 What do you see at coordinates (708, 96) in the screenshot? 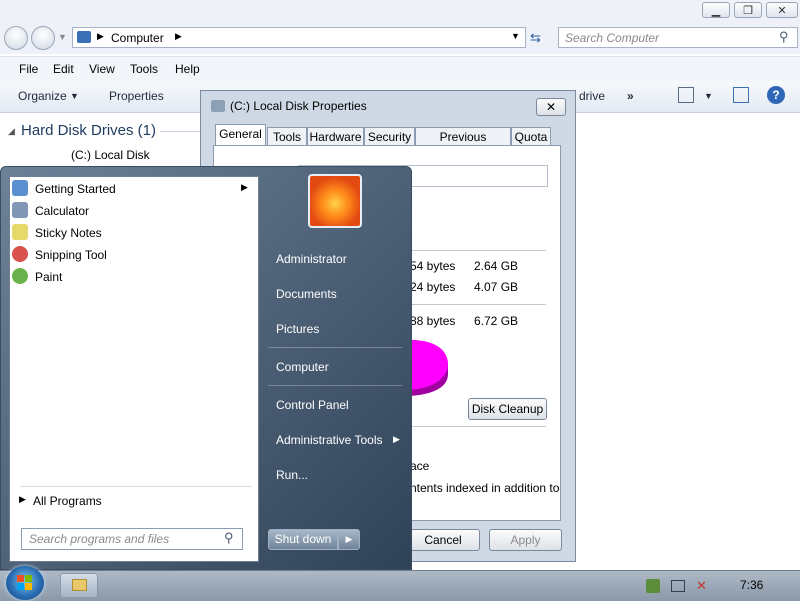
I see `view-dropdown-icon: ▼` at bounding box center [708, 96].